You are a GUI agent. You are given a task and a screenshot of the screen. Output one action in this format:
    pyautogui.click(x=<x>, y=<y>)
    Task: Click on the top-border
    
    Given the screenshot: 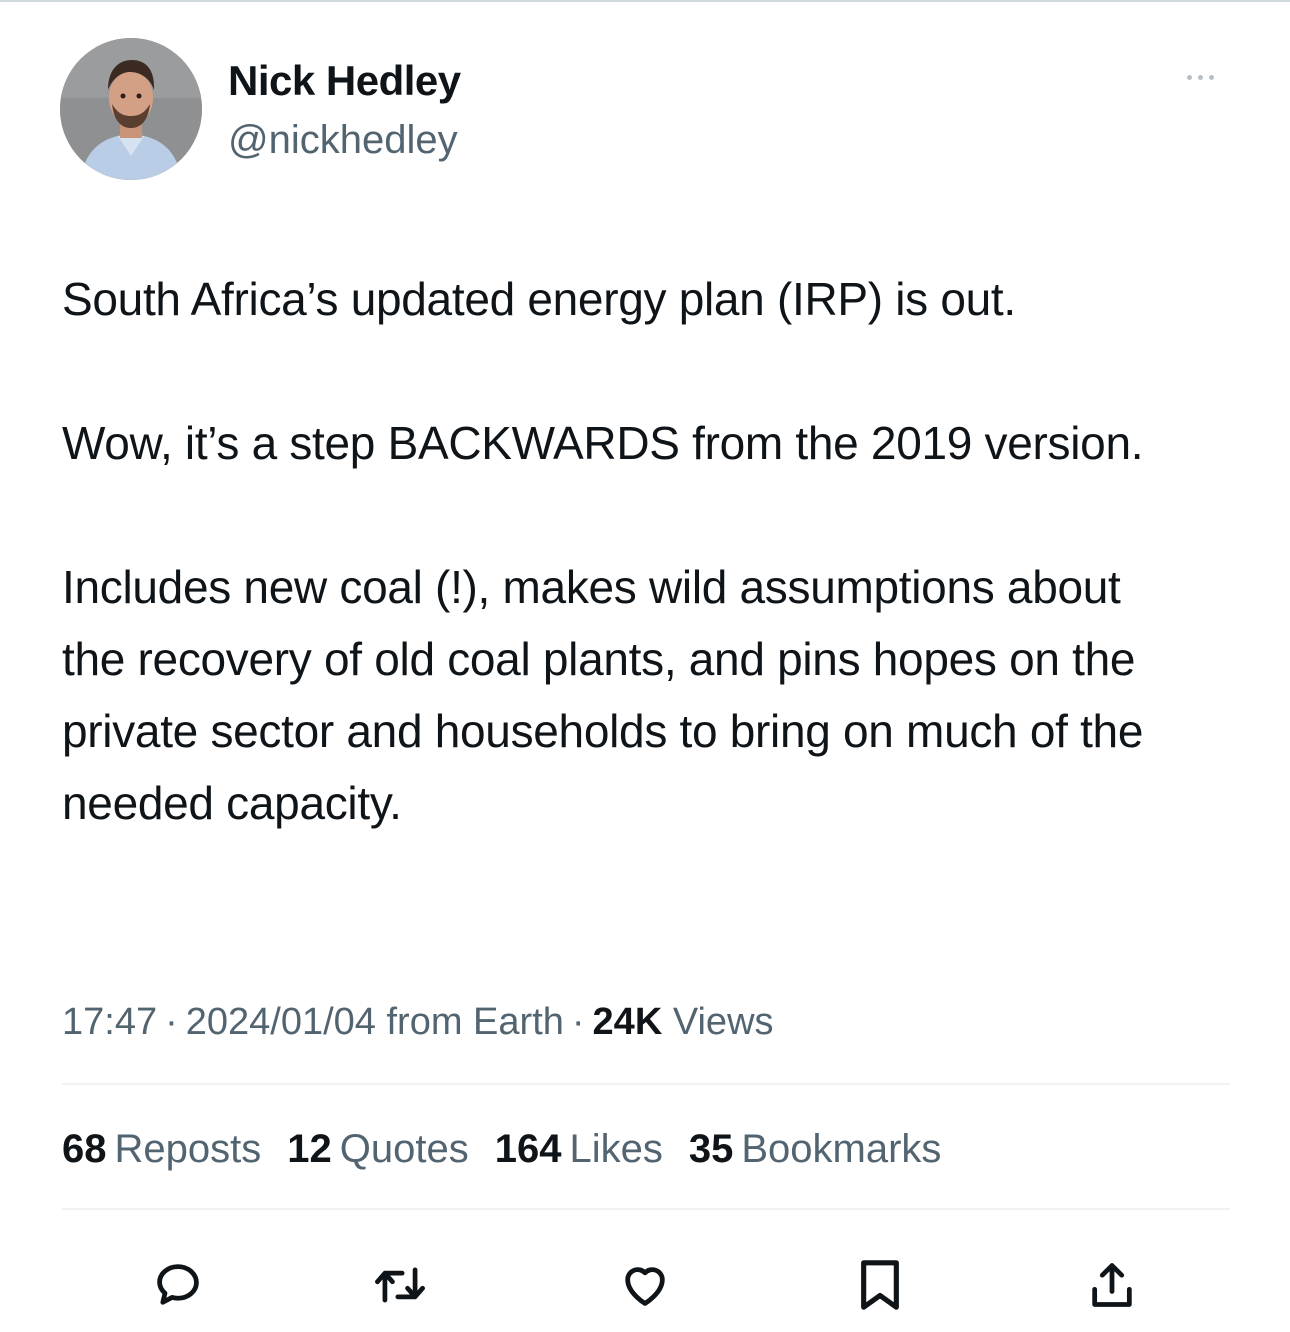 What is the action you would take?
    pyautogui.click(x=645, y=1)
    